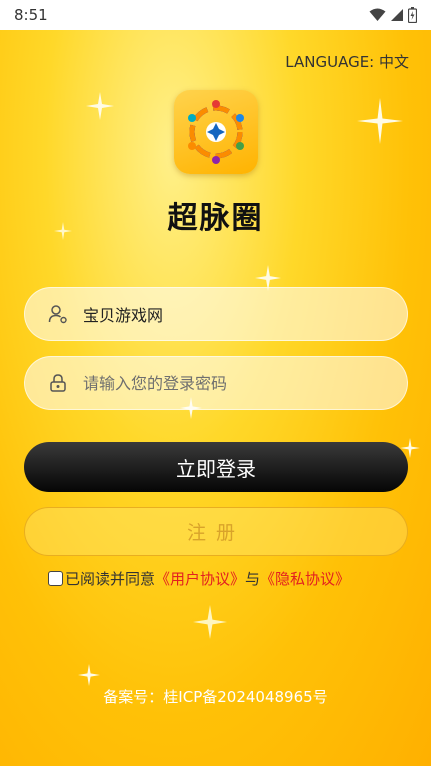 The height and width of the screenshot is (766, 431). What do you see at coordinates (244, 314) in the screenshot?
I see `username-input` at bounding box center [244, 314].